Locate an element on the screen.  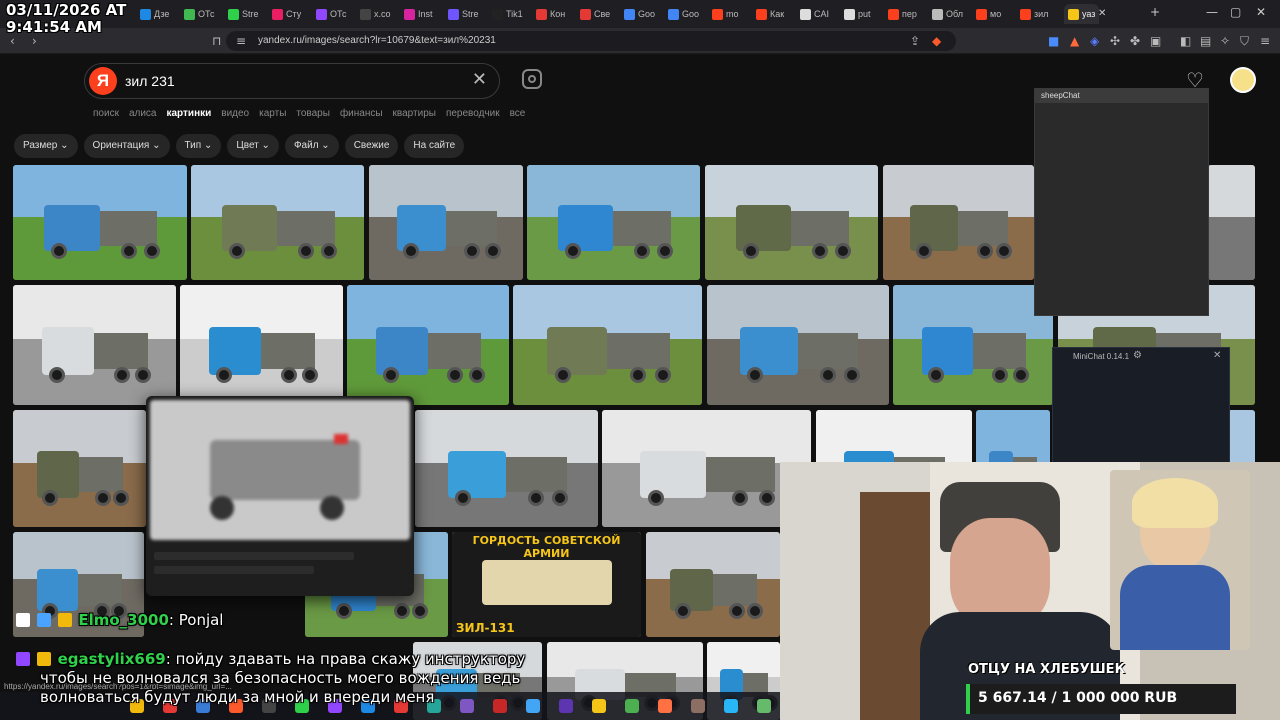
image-hover-preview is located at coordinates (280, 496).